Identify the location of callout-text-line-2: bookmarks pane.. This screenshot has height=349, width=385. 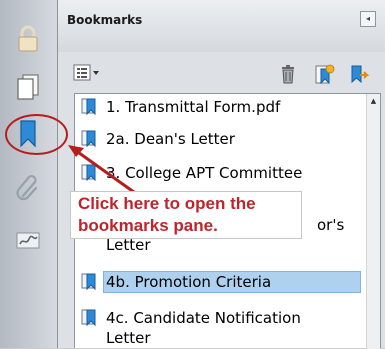
(148, 225).